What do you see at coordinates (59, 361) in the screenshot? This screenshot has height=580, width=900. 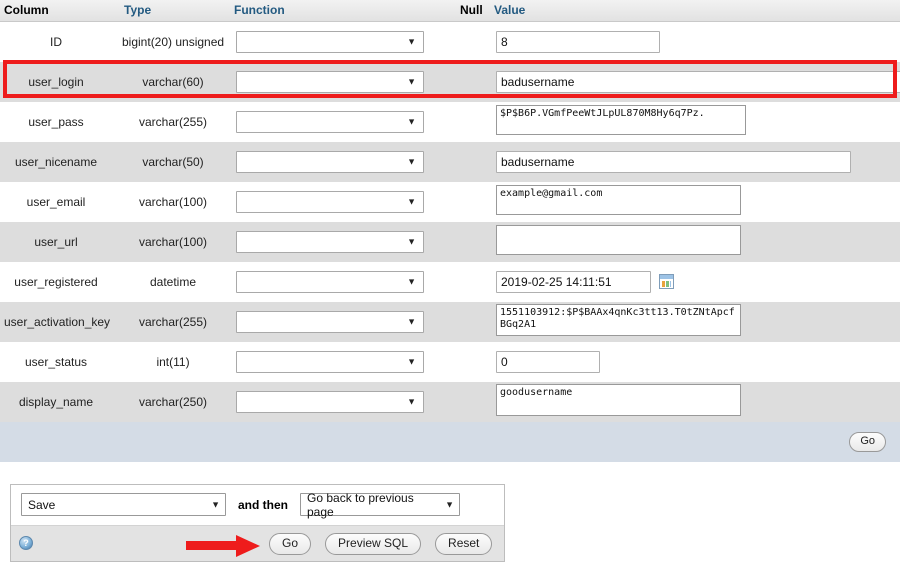 I see `column-name: user_status` at bounding box center [59, 361].